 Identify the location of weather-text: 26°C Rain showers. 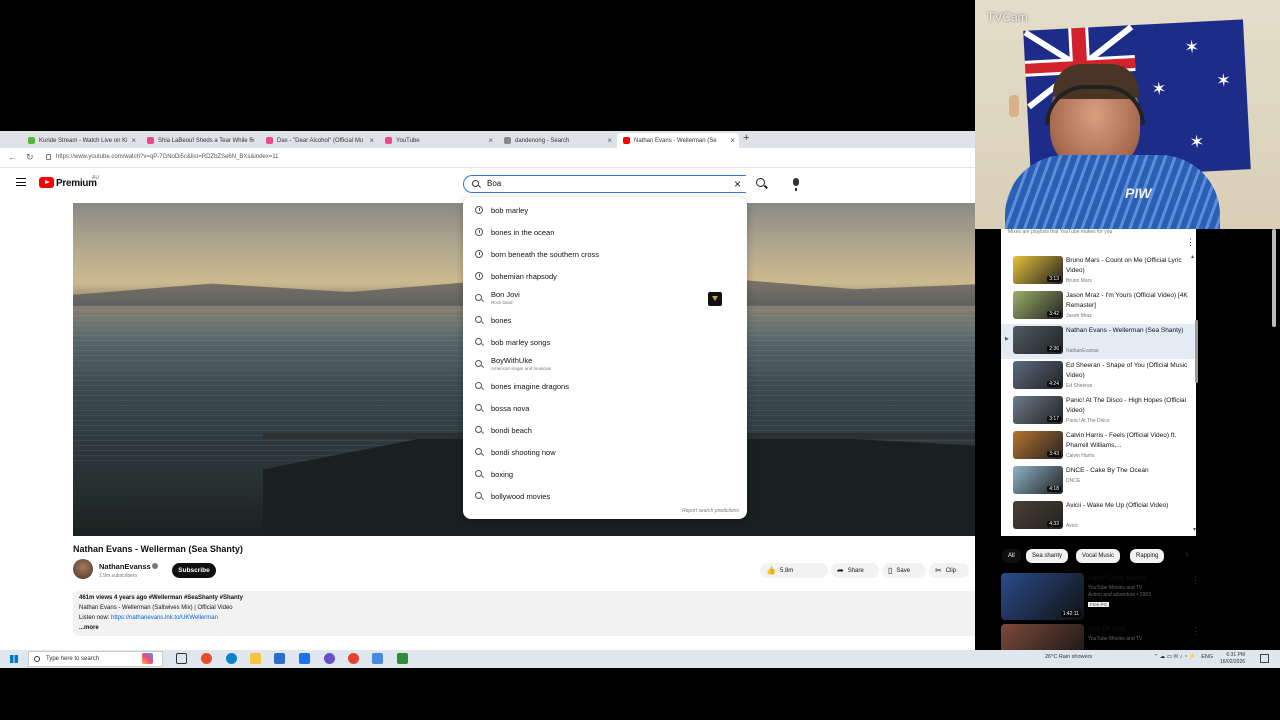
(1068, 657).